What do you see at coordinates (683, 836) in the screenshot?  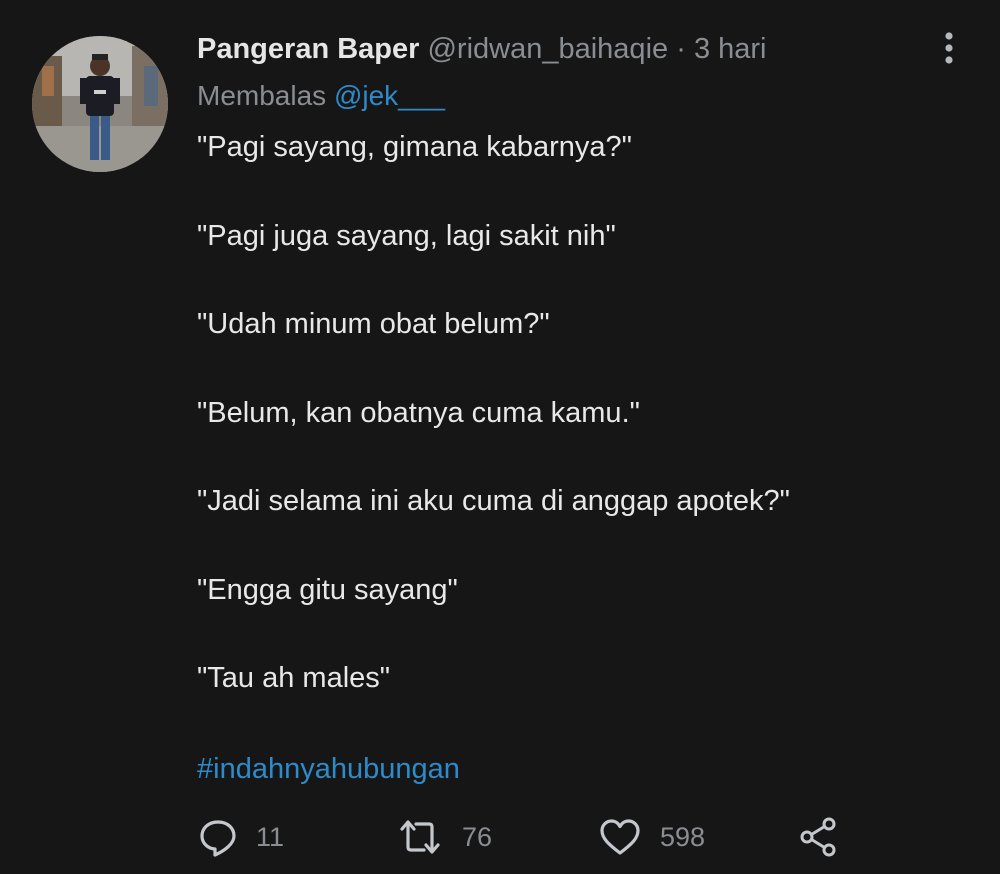 I see `like-count: 598` at bounding box center [683, 836].